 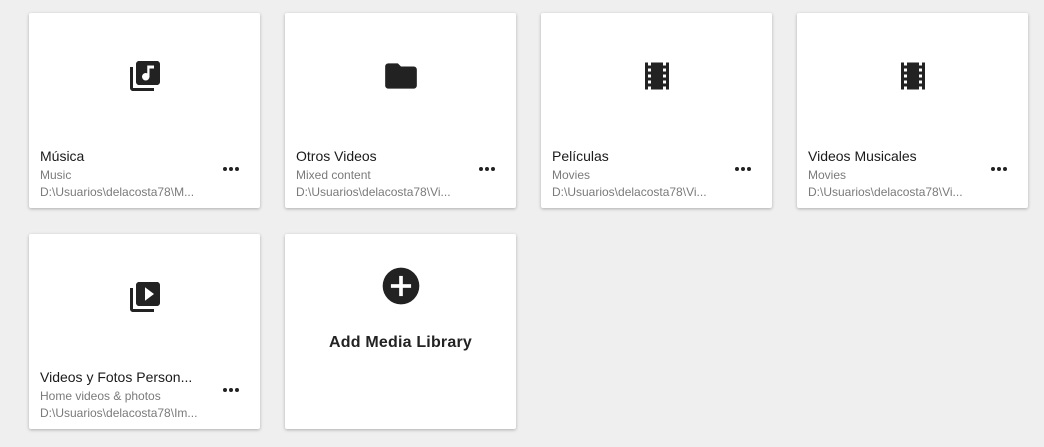 What do you see at coordinates (333, 175) in the screenshot?
I see `library-type: Mixed content` at bounding box center [333, 175].